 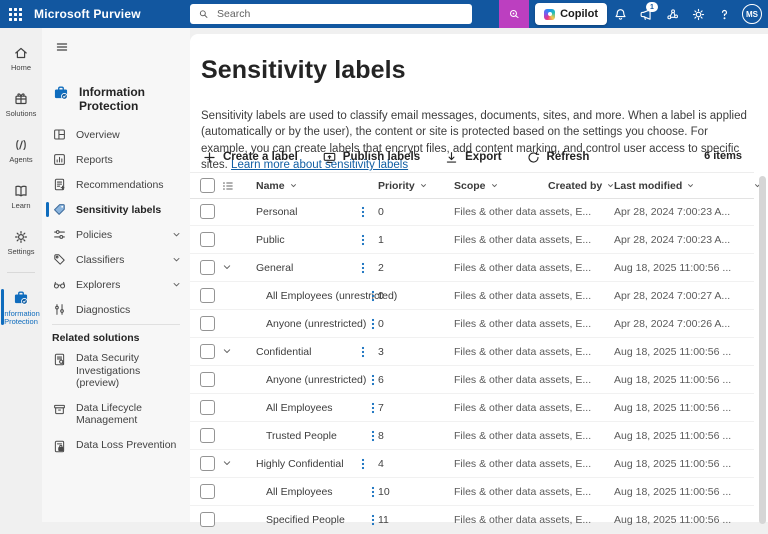 What do you see at coordinates (652, 7) in the screenshot?
I see `notification-badge: 1` at bounding box center [652, 7].